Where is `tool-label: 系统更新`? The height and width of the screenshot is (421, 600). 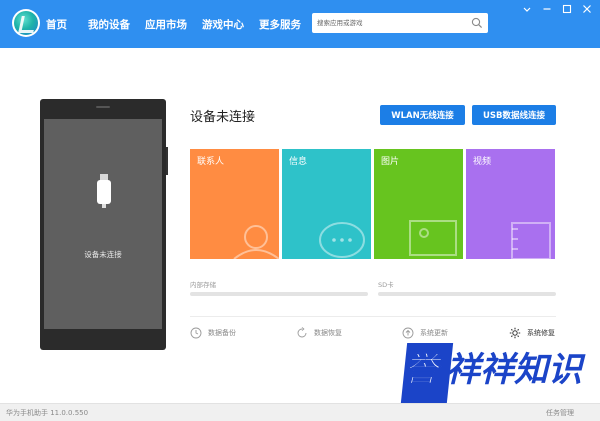
tool-label: 系统更新 is located at coordinates (434, 333).